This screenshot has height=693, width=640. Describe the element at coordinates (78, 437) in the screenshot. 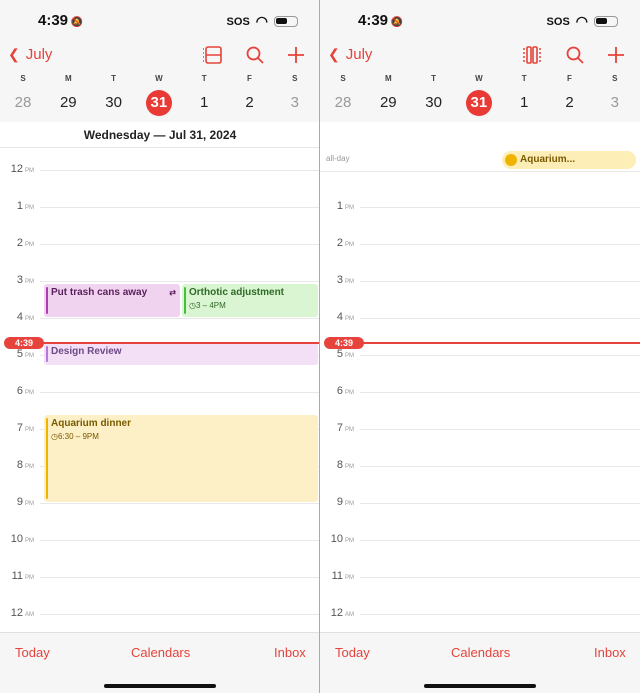

I see `event-detail: 6:30 – 9PM` at that location.